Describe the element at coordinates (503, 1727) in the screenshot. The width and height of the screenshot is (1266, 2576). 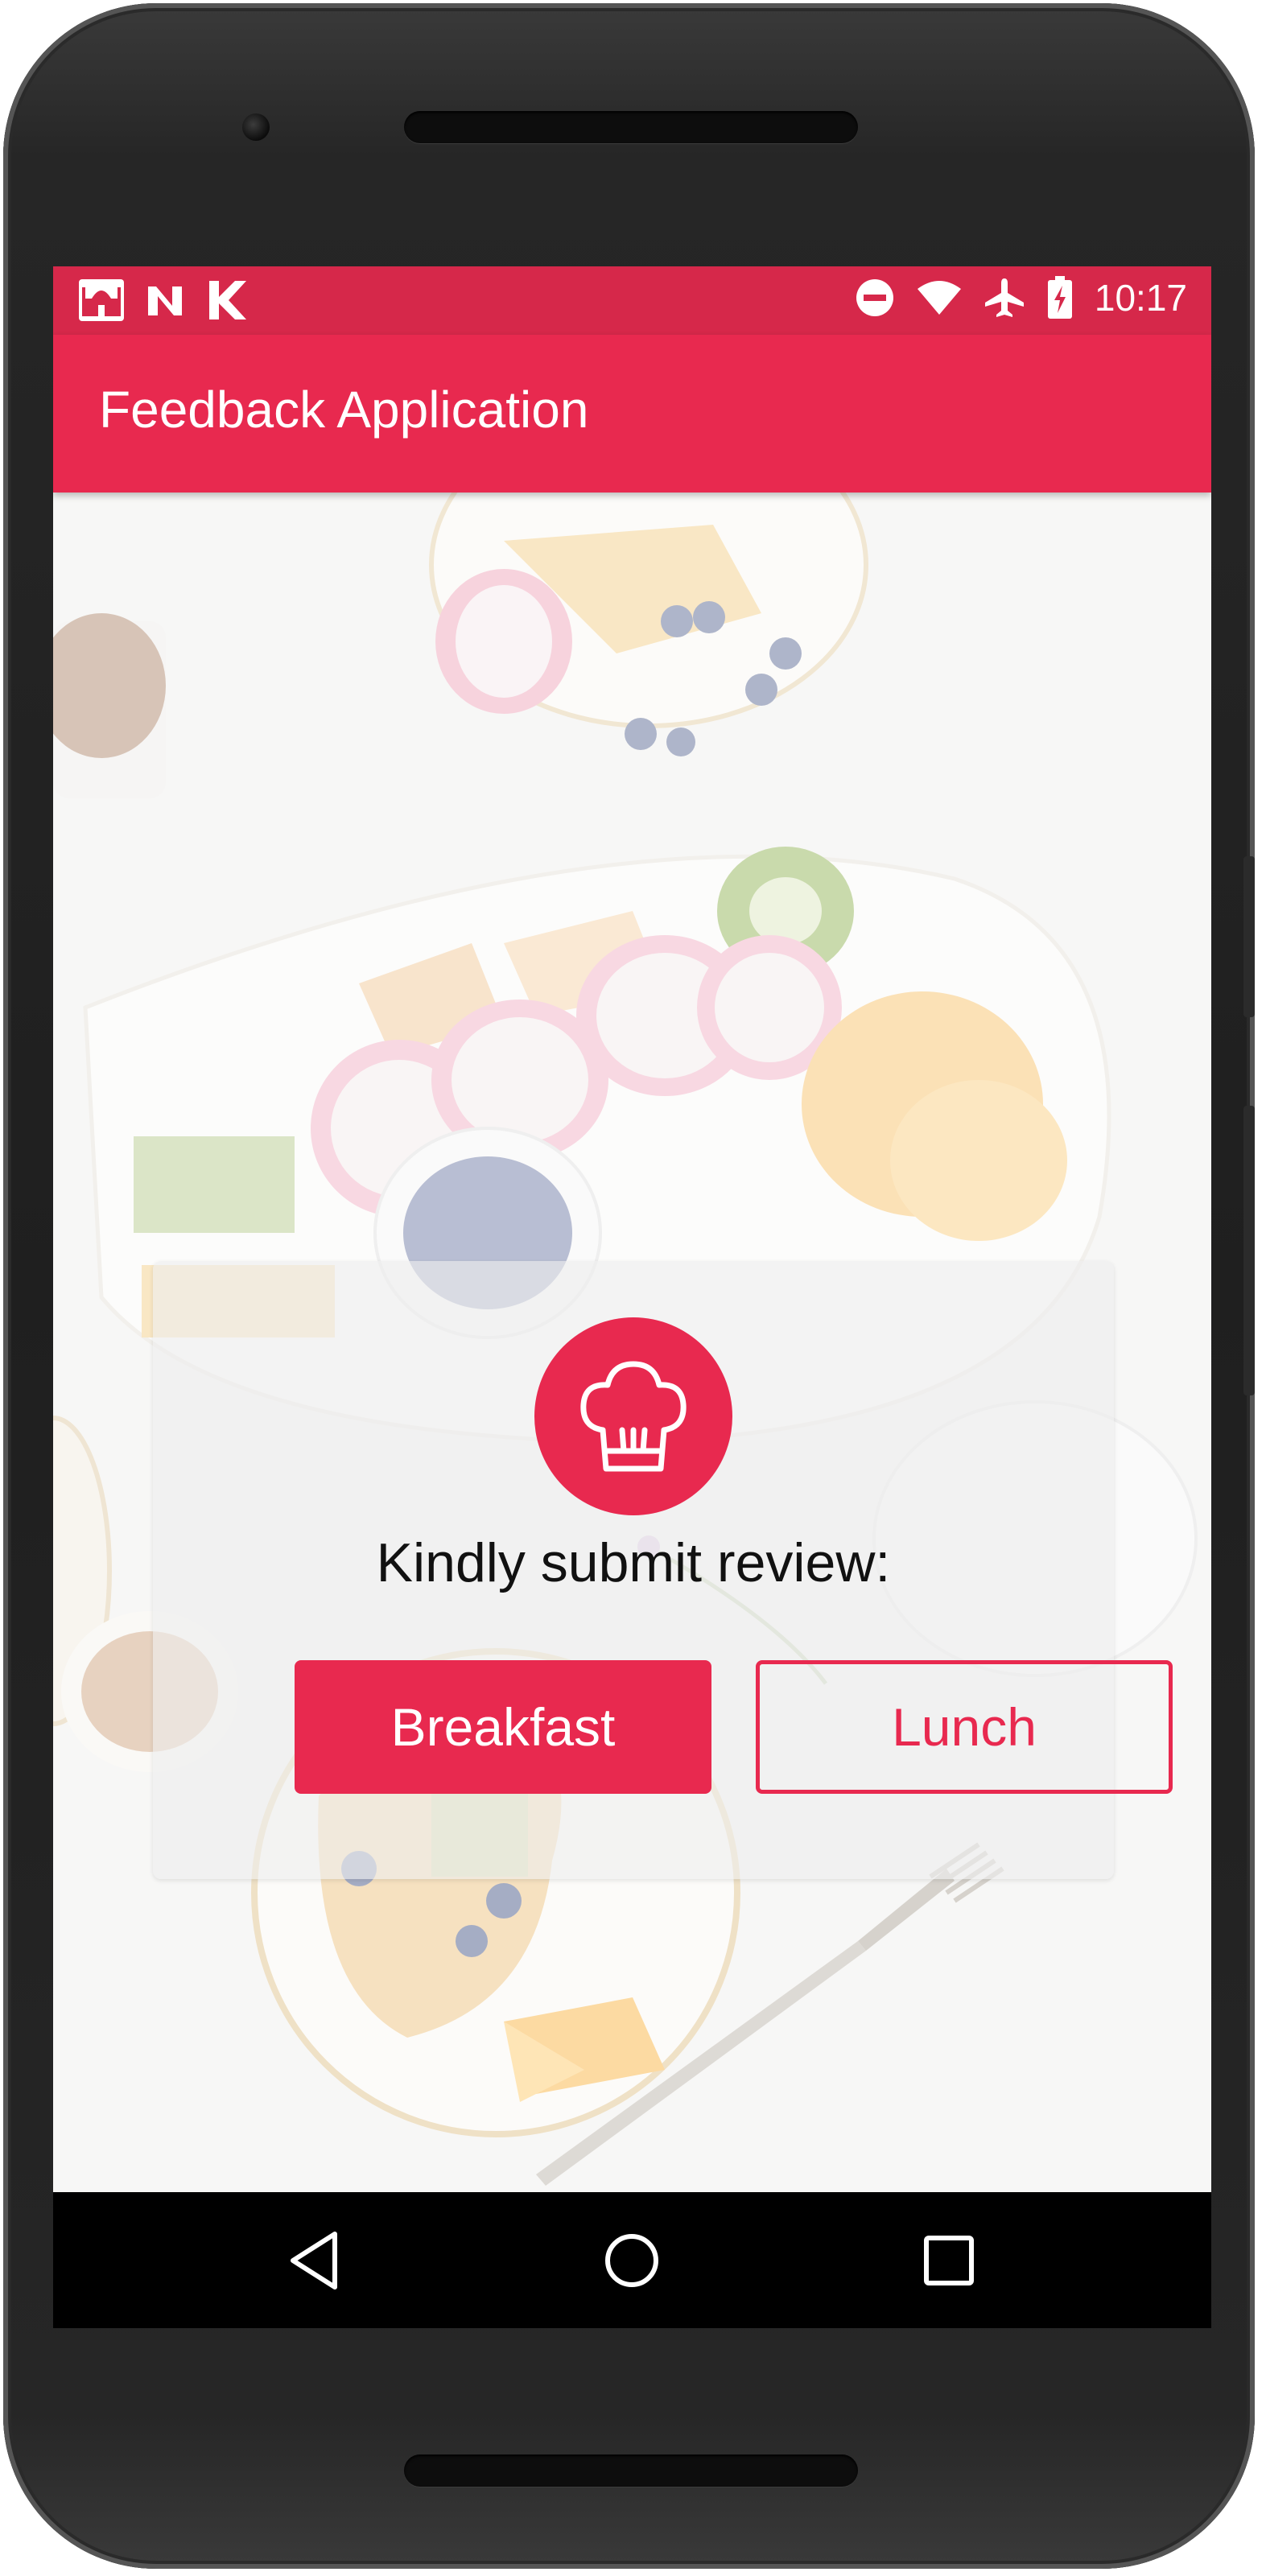
I see `breakfast-button: Breakfast` at that location.